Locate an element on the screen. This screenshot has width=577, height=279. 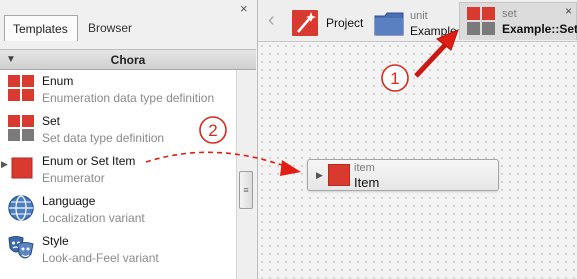
vertical-scrollbar: ≡ is located at coordinates (246, 174).